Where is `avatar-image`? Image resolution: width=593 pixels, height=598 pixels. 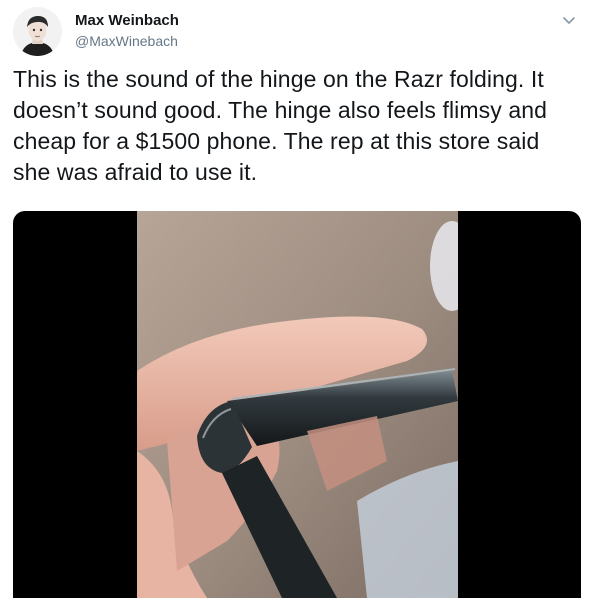
avatar-image is located at coordinates (37, 31).